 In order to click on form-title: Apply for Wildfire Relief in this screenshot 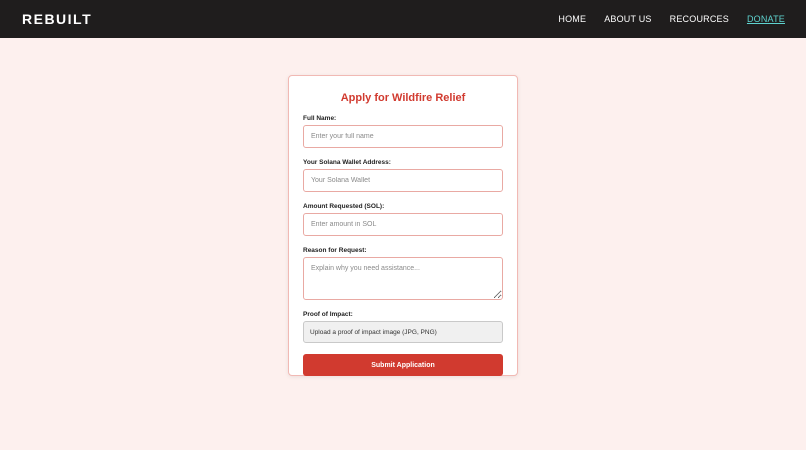, I will do `click(403, 98)`.